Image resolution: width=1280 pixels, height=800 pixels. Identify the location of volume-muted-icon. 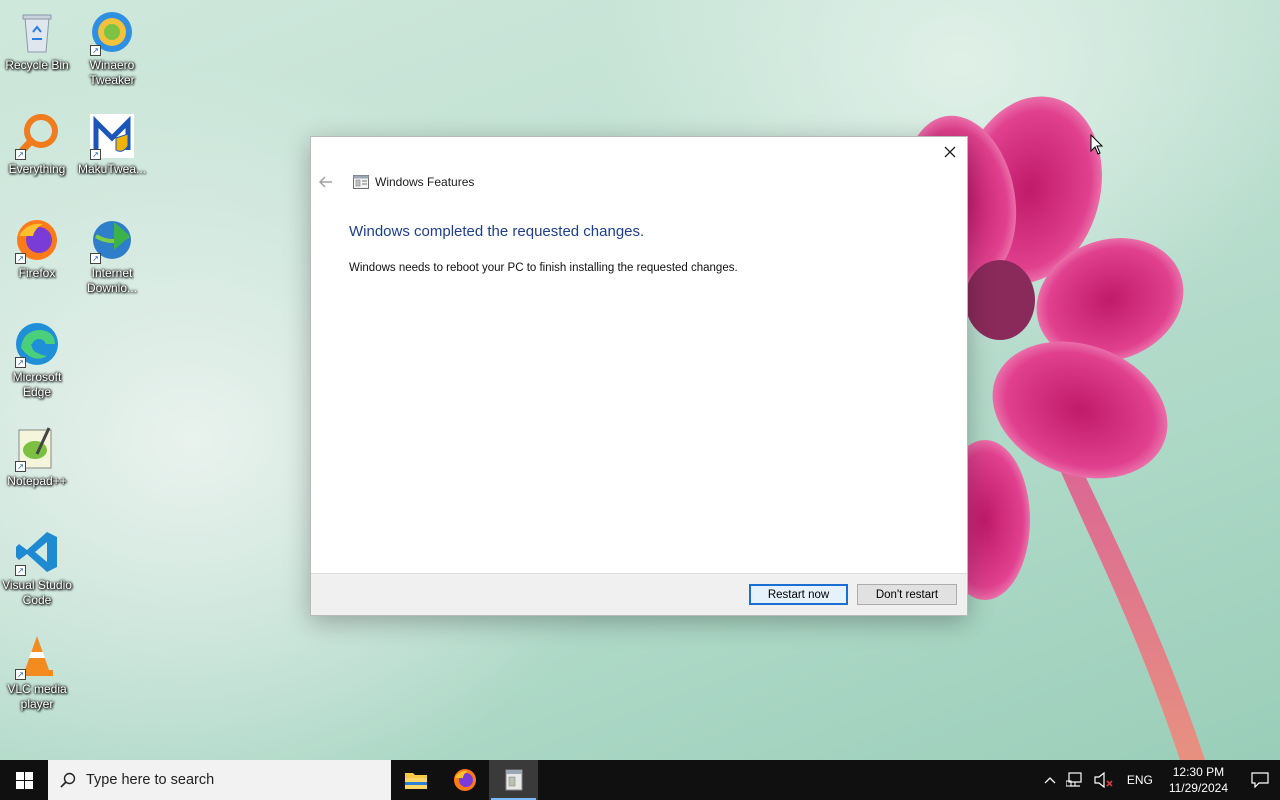
(1103, 780).